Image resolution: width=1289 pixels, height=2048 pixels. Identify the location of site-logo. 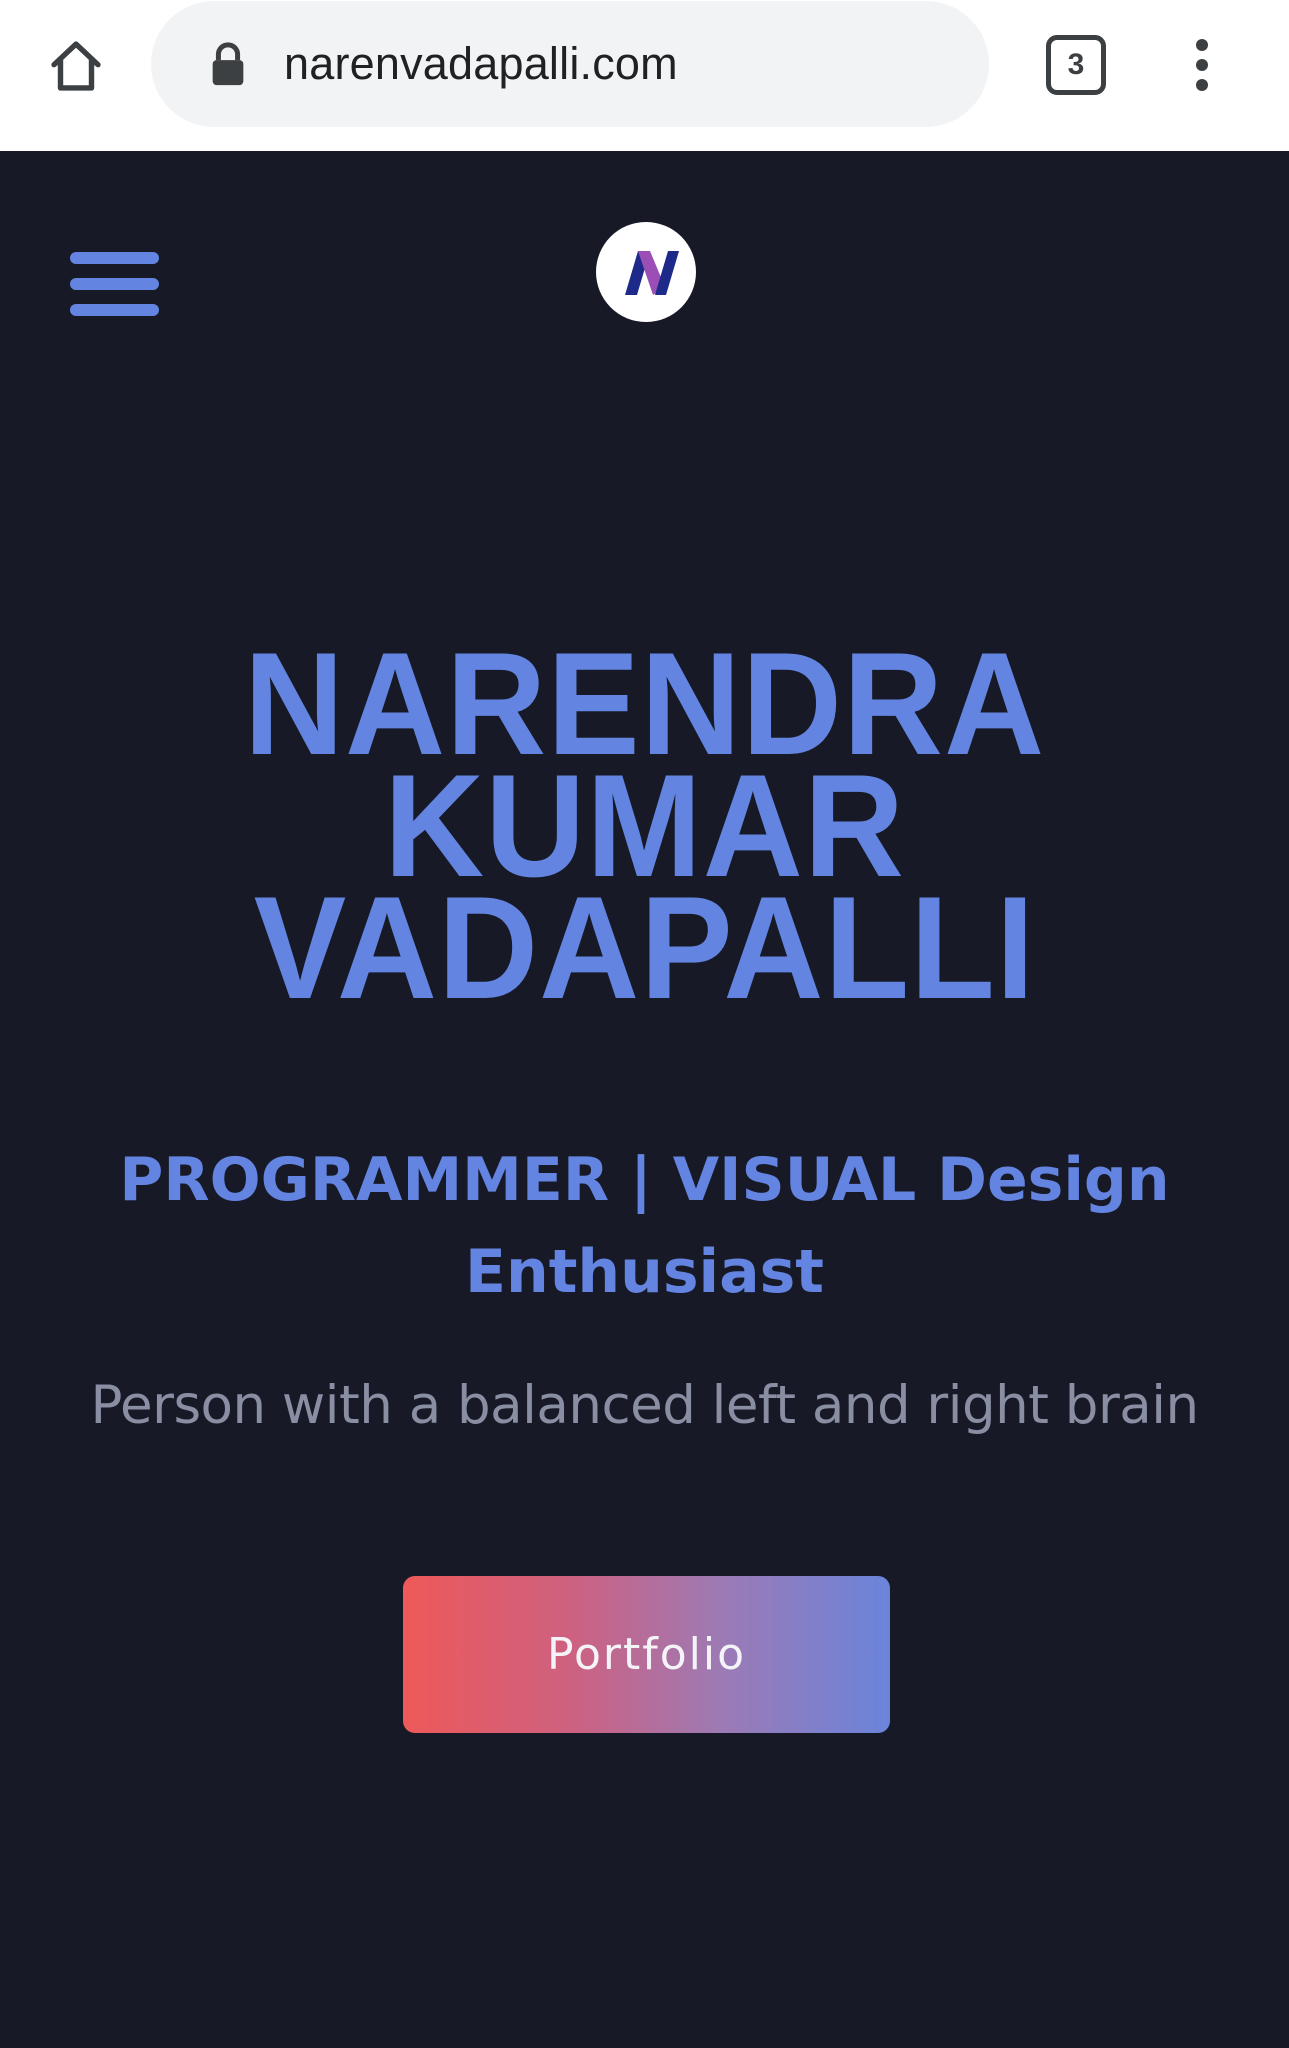
(646, 272).